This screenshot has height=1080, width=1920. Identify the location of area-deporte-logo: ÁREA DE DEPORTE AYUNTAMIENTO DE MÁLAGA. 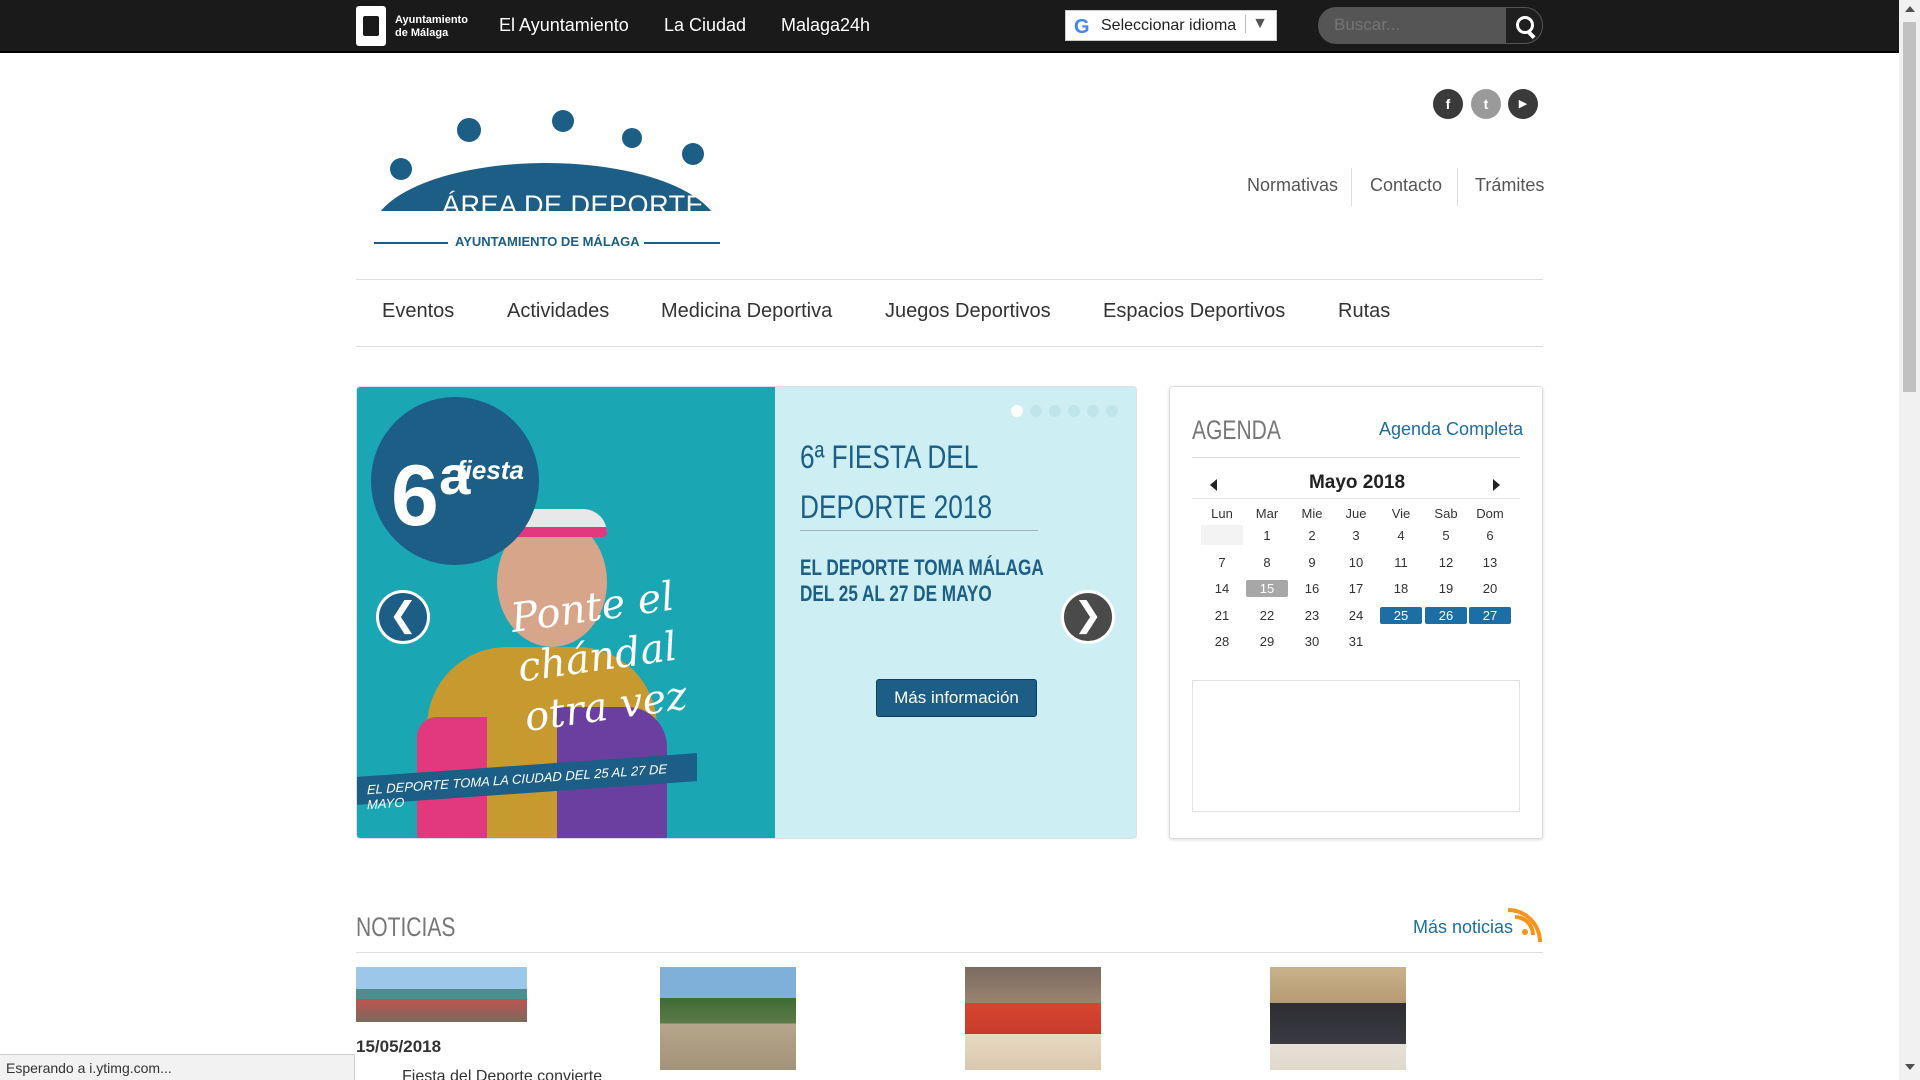
(547, 180).